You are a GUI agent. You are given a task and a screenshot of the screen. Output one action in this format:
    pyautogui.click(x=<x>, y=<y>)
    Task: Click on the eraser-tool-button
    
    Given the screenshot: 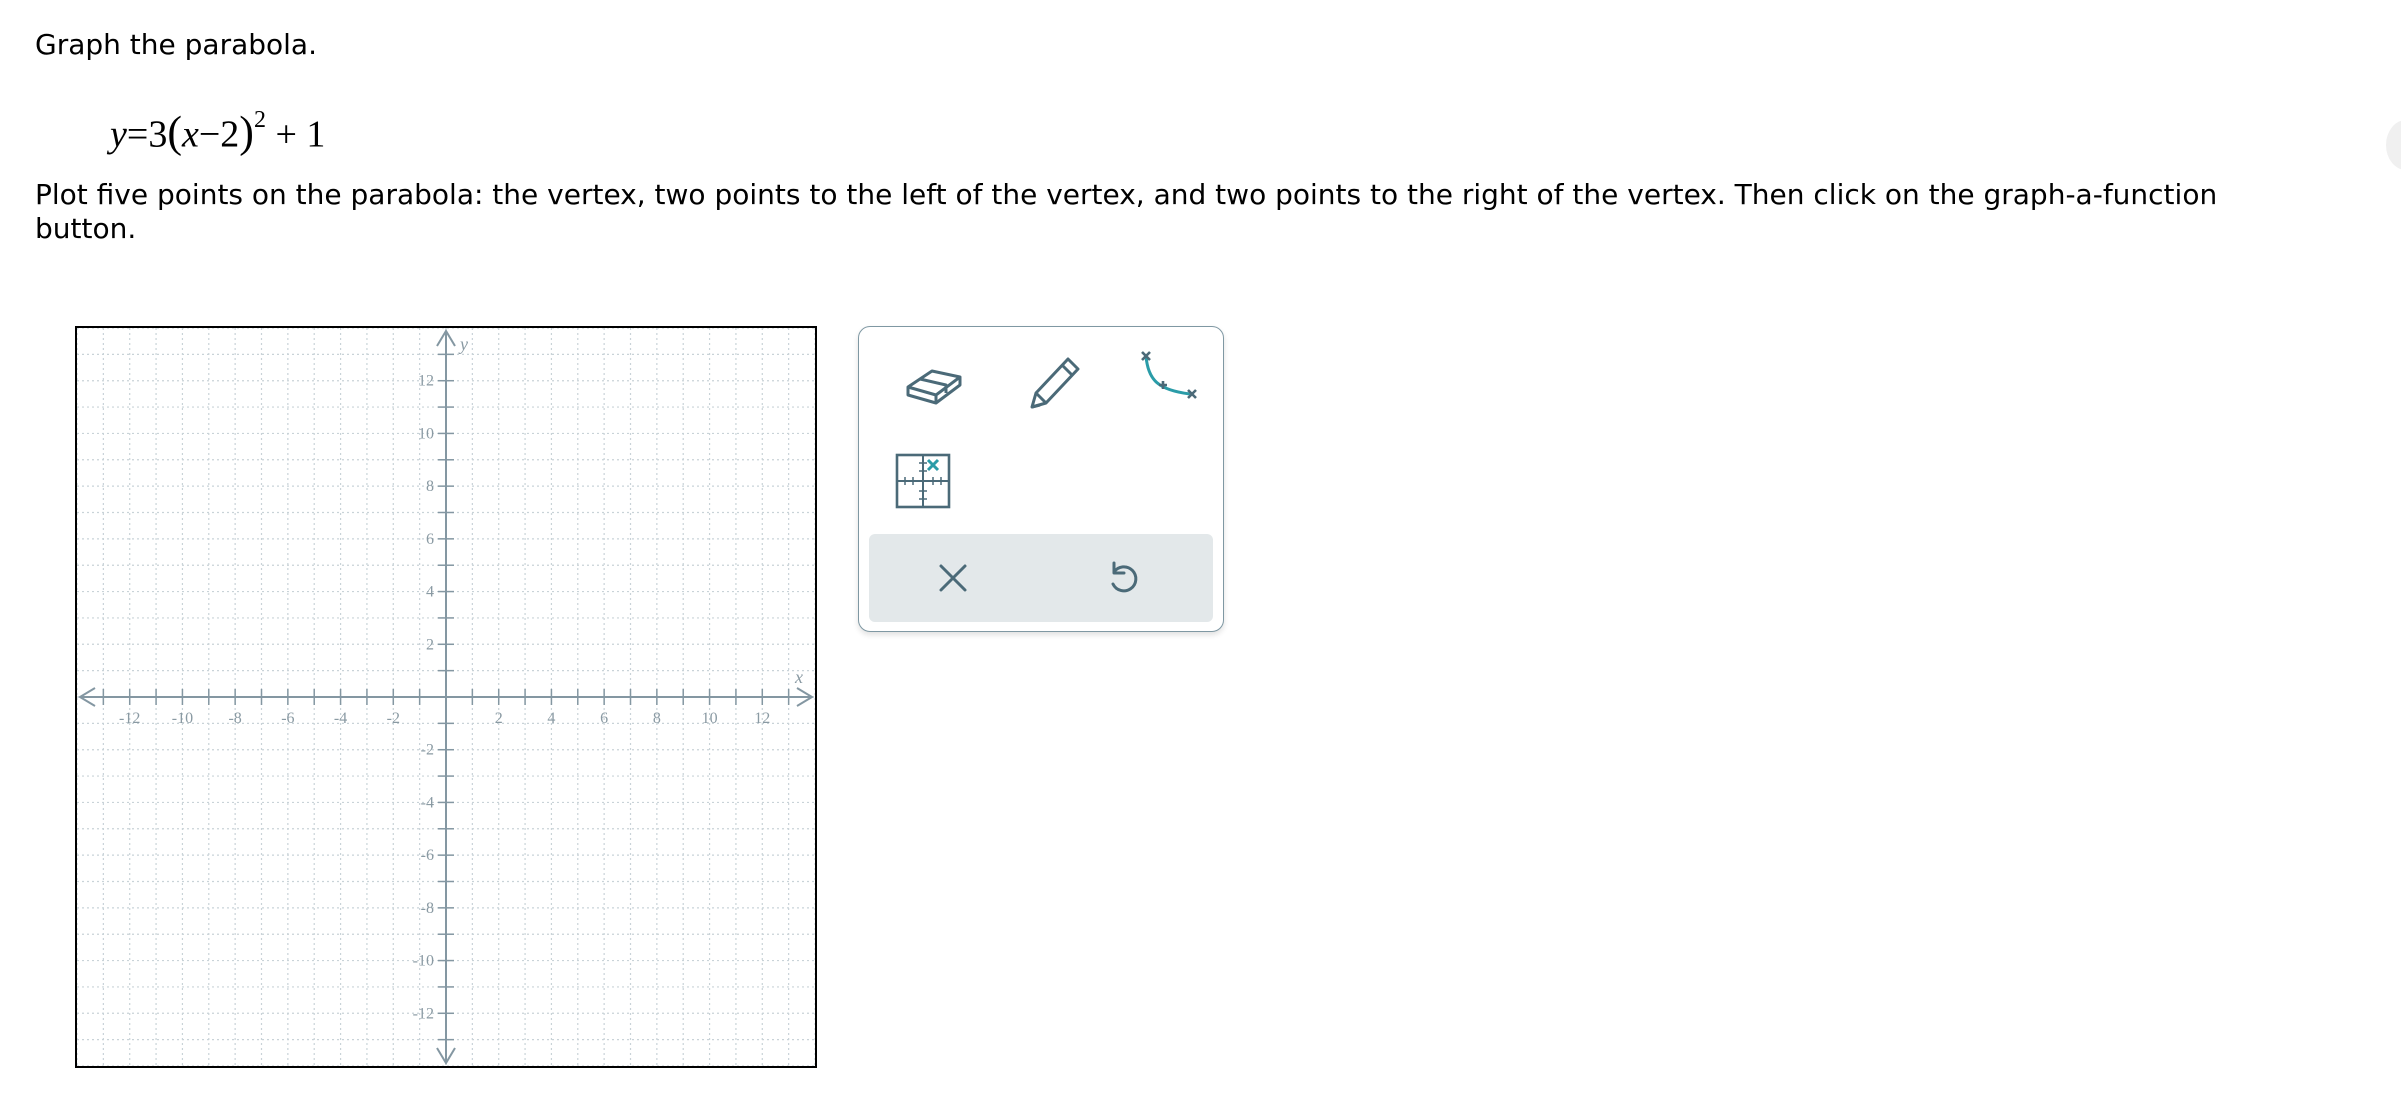 What is the action you would take?
    pyautogui.click(x=934, y=381)
    